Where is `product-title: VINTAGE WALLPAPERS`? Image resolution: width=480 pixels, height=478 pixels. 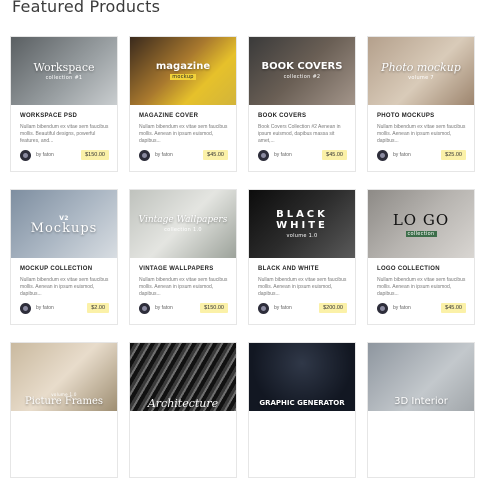
product-title: VINTAGE WALLPAPERS is located at coordinates (176, 269).